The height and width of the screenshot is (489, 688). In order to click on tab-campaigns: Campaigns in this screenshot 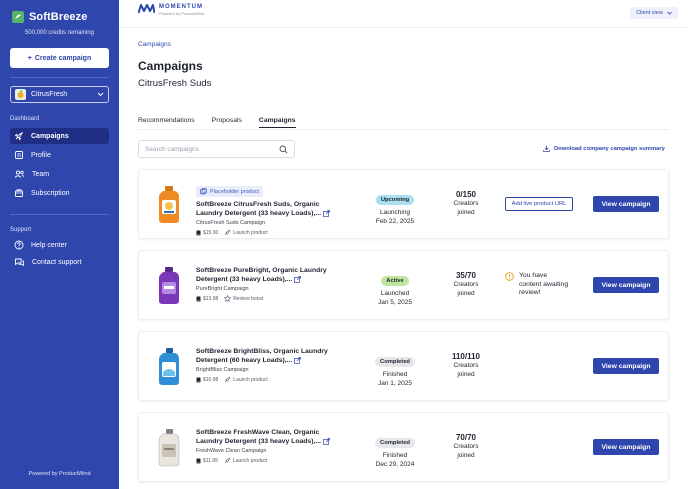, I will do `click(277, 122)`.